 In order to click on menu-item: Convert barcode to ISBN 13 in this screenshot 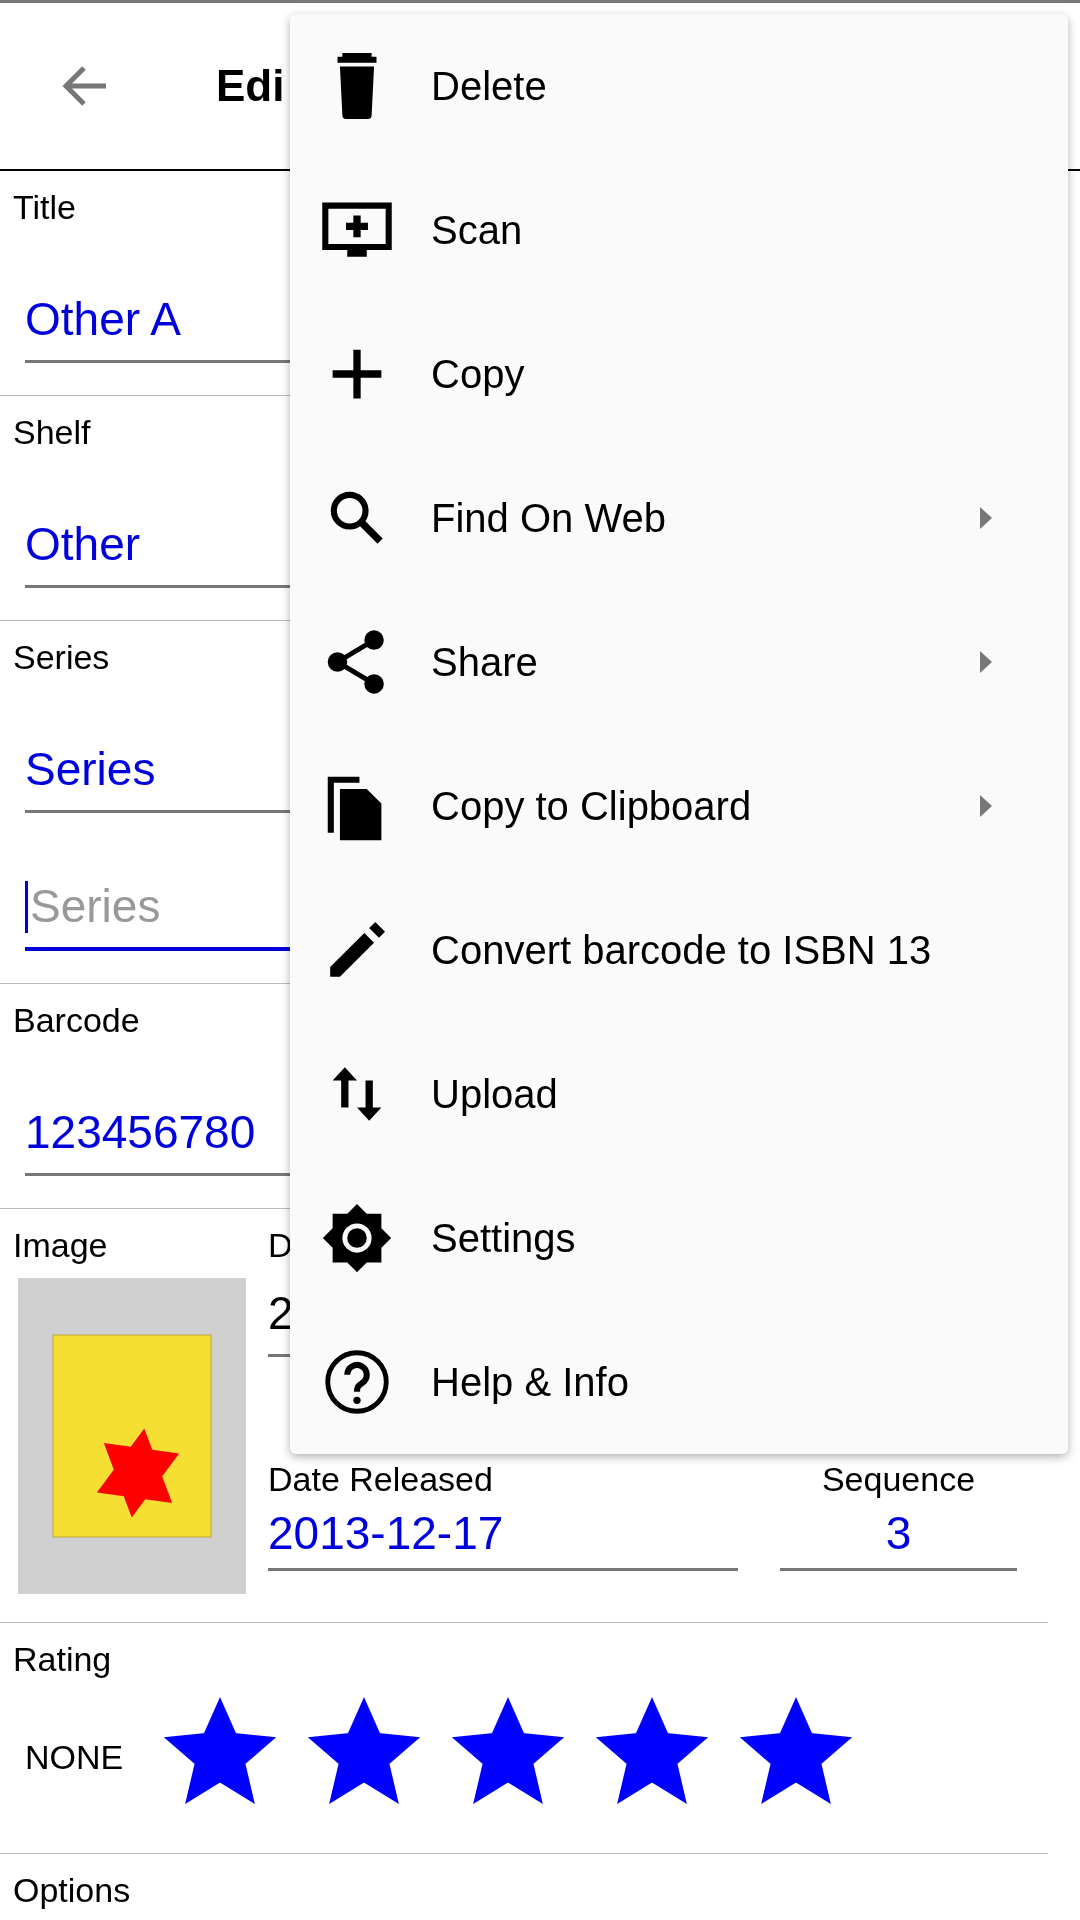, I will do `click(679, 950)`.